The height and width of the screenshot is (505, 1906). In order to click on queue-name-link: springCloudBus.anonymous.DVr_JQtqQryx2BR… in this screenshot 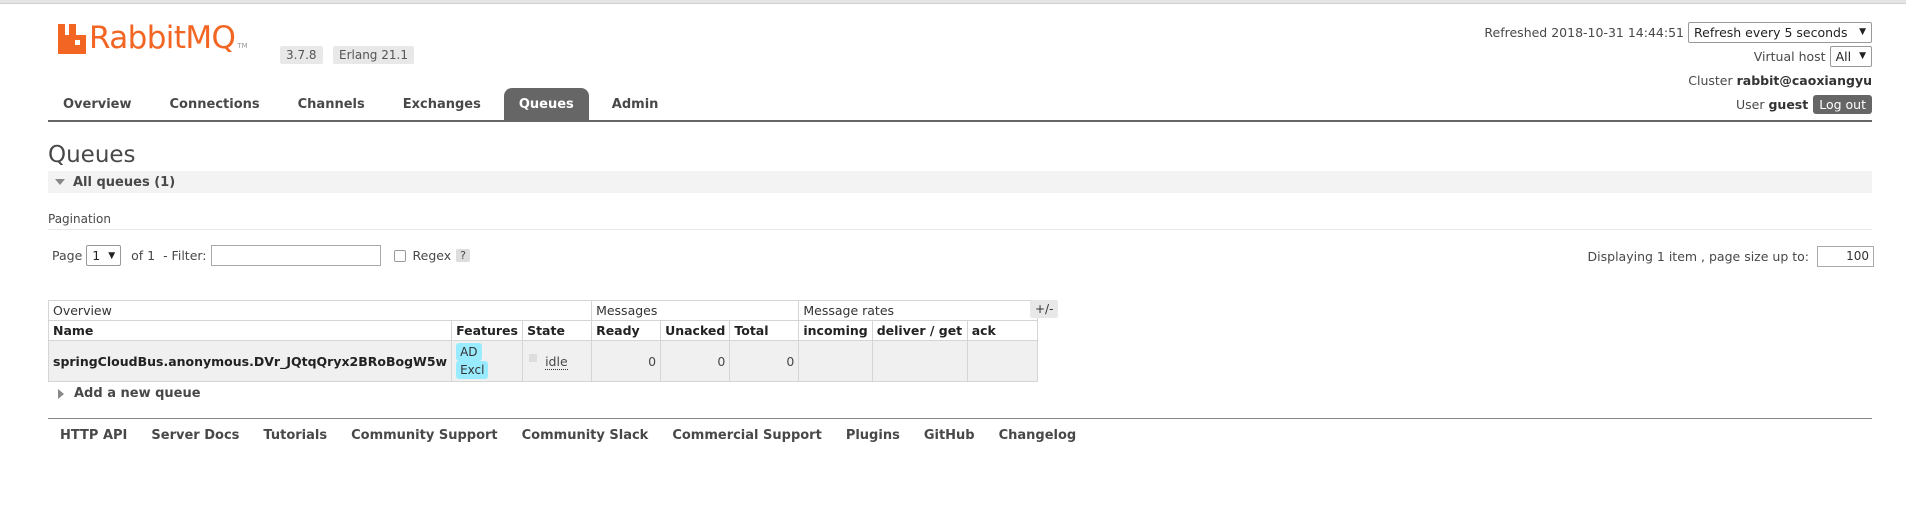, I will do `click(250, 361)`.